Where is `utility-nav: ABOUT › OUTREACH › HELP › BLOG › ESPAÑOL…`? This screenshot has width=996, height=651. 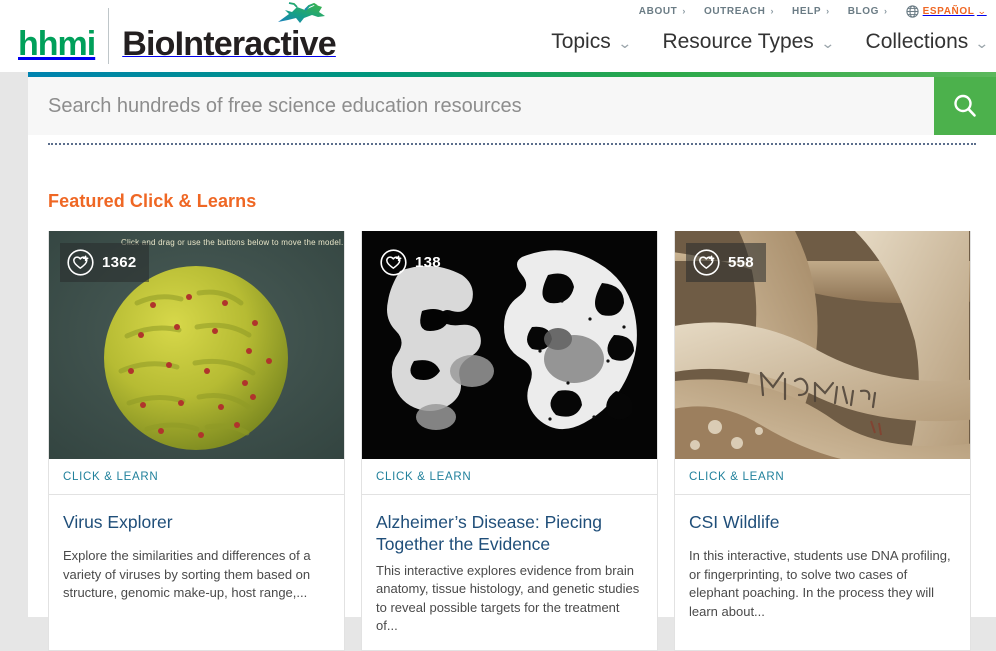
utility-nav: ABOUT › OUTREACH › HELP › BLOG › ESPAÑOL… is located at coordinates (813, 11).